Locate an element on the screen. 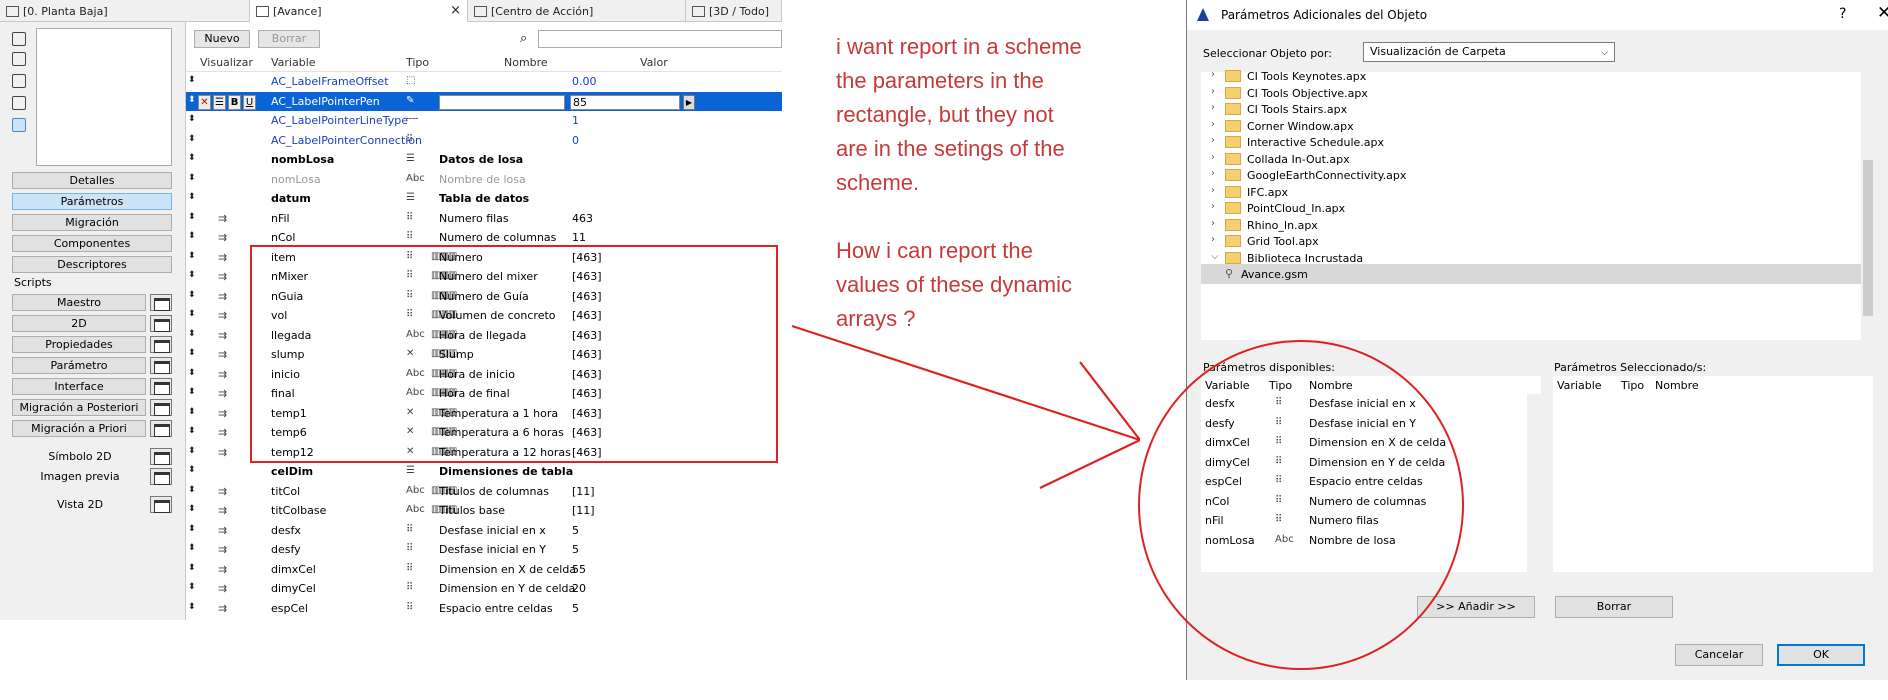 This screenshot has width=1888, height=700. migracion-button: Migración is located at coordinates (92, 222).